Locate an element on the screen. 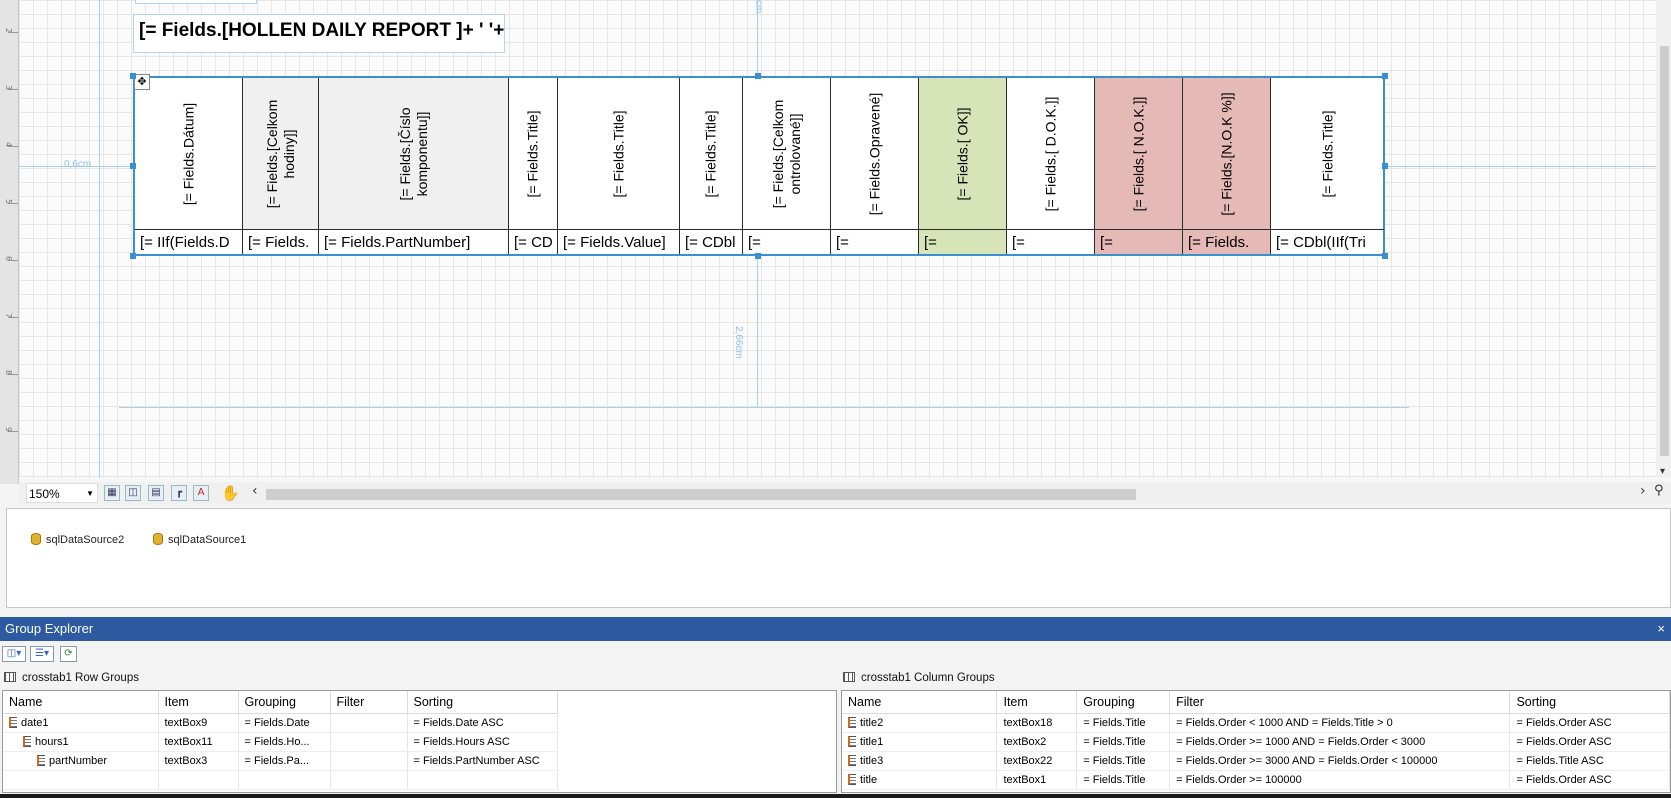  pan-hand-icon: ✋ is located at coordinates (230, 493).